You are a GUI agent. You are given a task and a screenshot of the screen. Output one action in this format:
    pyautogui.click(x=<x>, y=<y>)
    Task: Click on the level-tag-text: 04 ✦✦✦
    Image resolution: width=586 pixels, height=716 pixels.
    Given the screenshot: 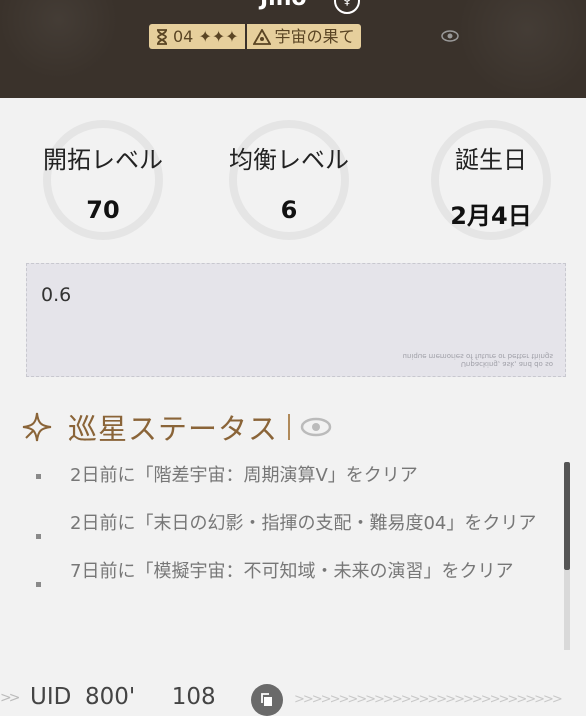 What is the action you would take?
    pyautogui.click(x=206, y=36)
    